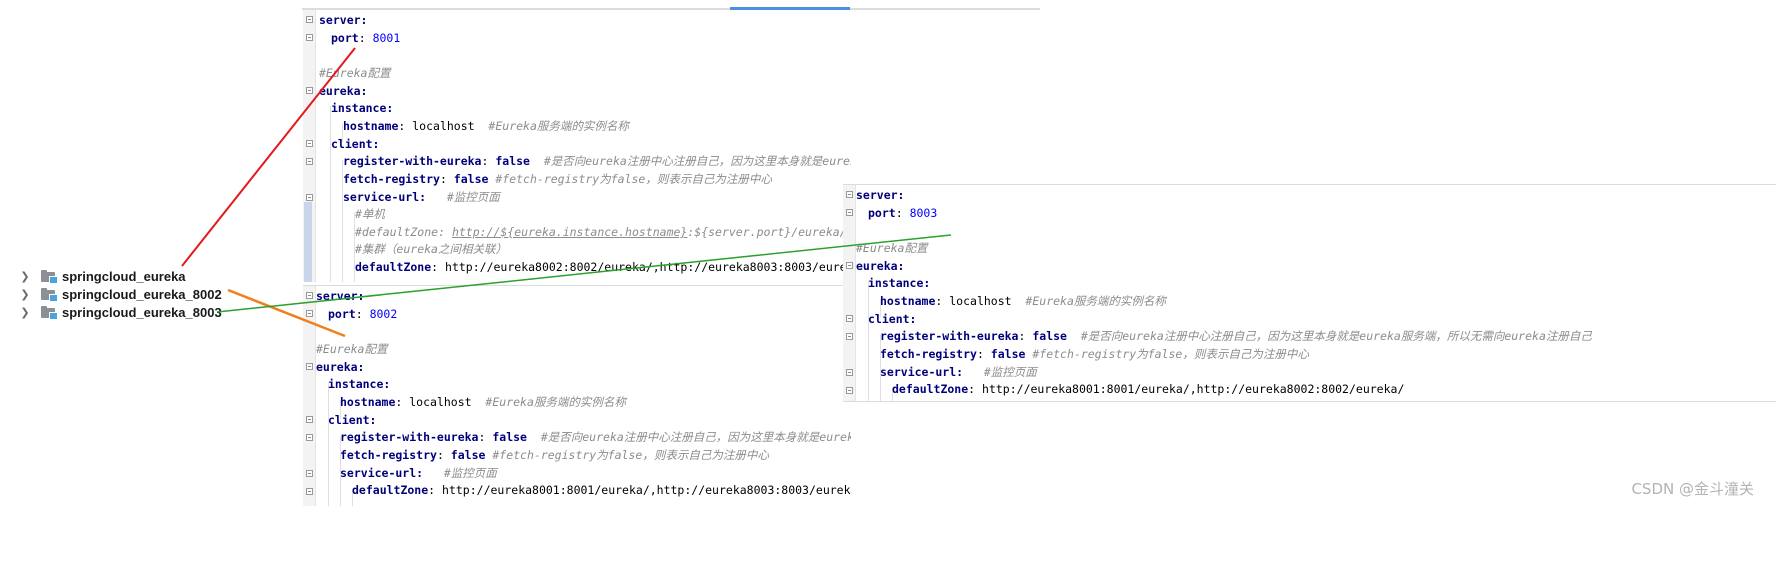 The height and width of the screenshot is (573, 1776). Describe the element at coordinates (431, 249) in the screenshot. I see `yaml-comment: #集群（eureka之间相关联）` at that location.